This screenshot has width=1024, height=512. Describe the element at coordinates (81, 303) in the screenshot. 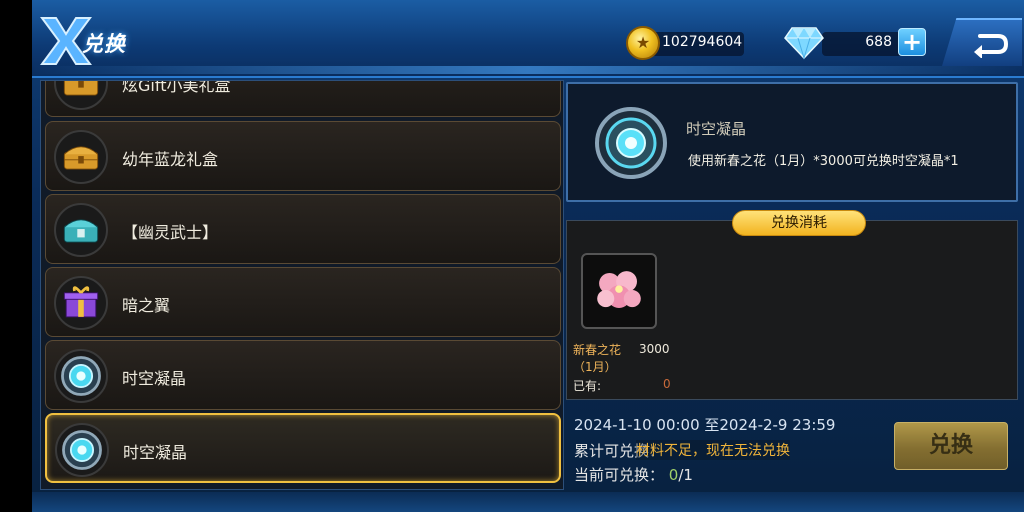

I see `purple-giftbox-icon` at that location.